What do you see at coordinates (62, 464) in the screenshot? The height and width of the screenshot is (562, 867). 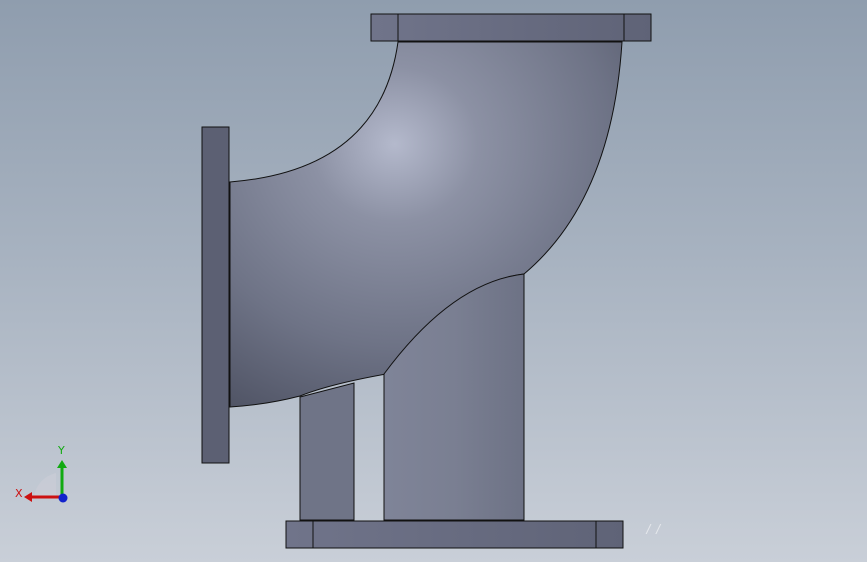 I see `y-axis-head` at bounding box center [62, 464].